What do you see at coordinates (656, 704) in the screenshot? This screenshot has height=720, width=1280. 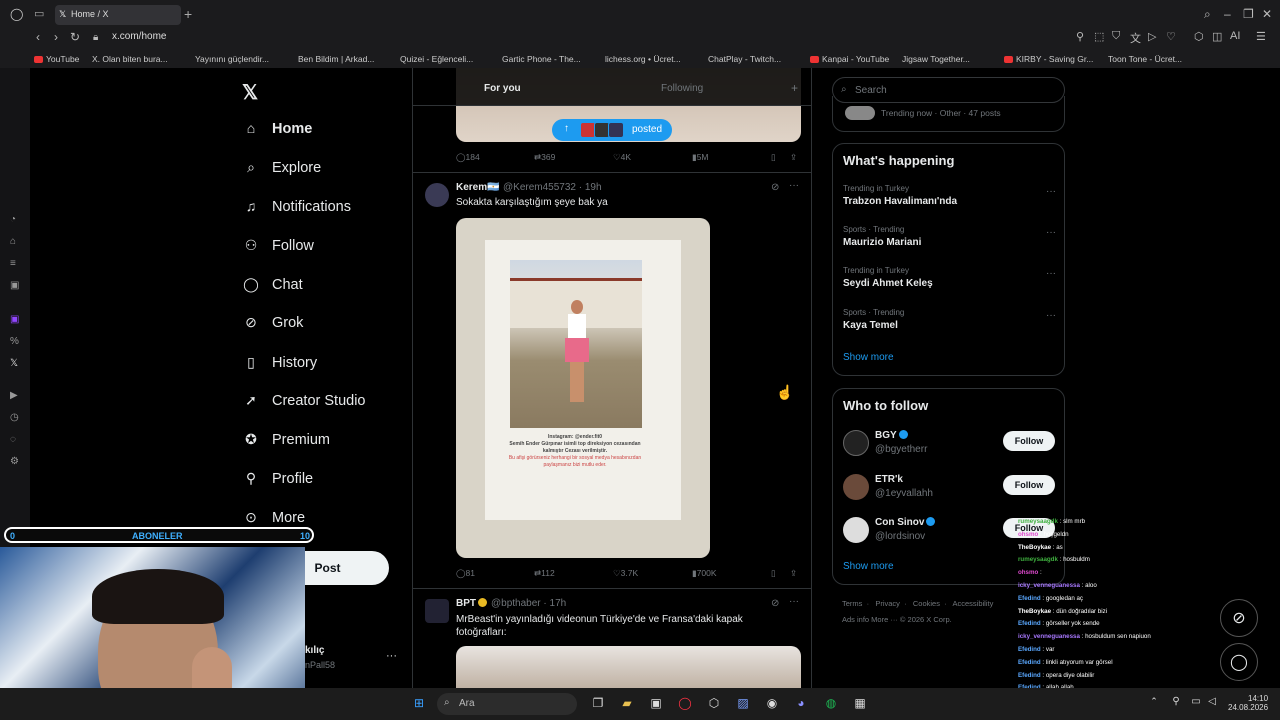 I see `store-icon: ▣` at bounding box center [656, 704].